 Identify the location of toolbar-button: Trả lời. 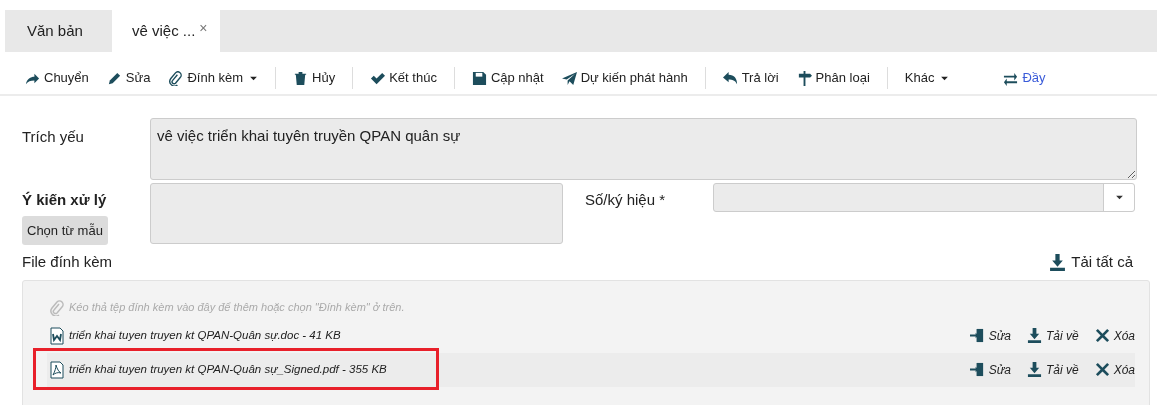
(750, 78).